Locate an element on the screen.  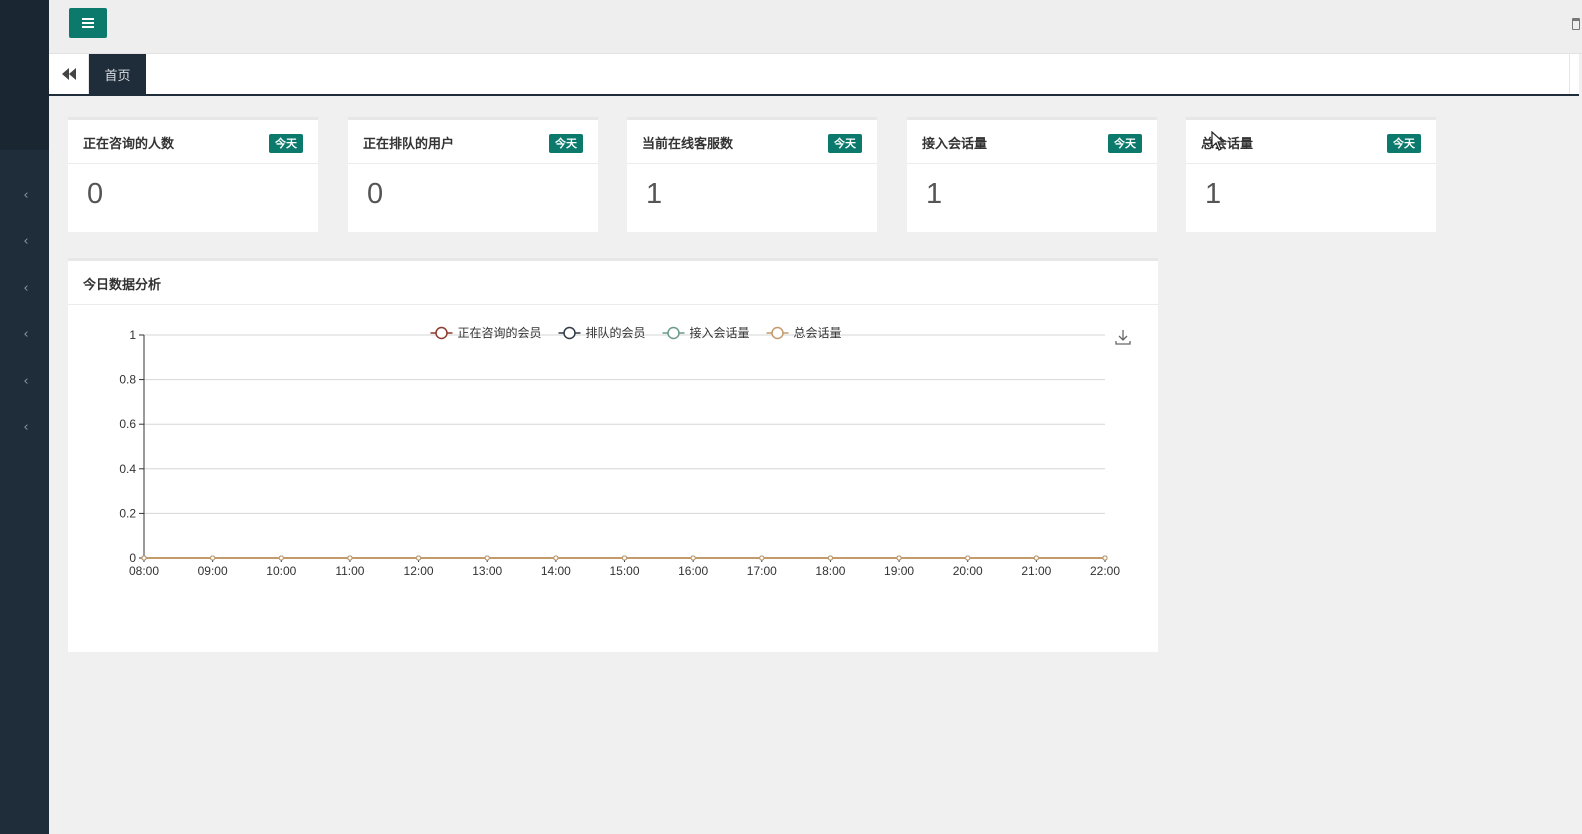
x-tick-label: 09:00 is located at coordinates (213, 571).